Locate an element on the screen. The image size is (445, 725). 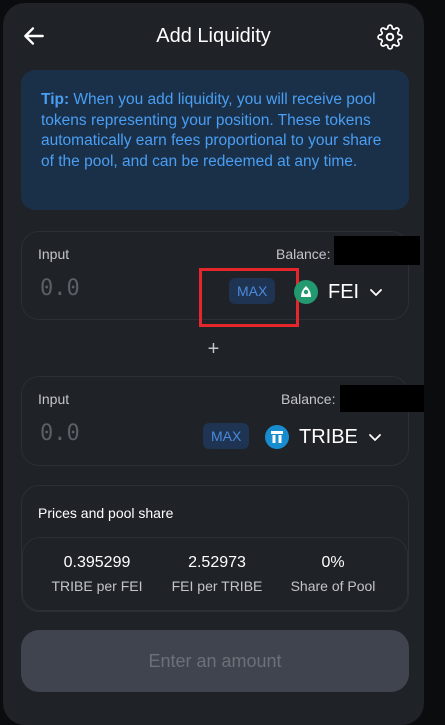
page-title: Add Liquidity is located at coordinates (213, 36).